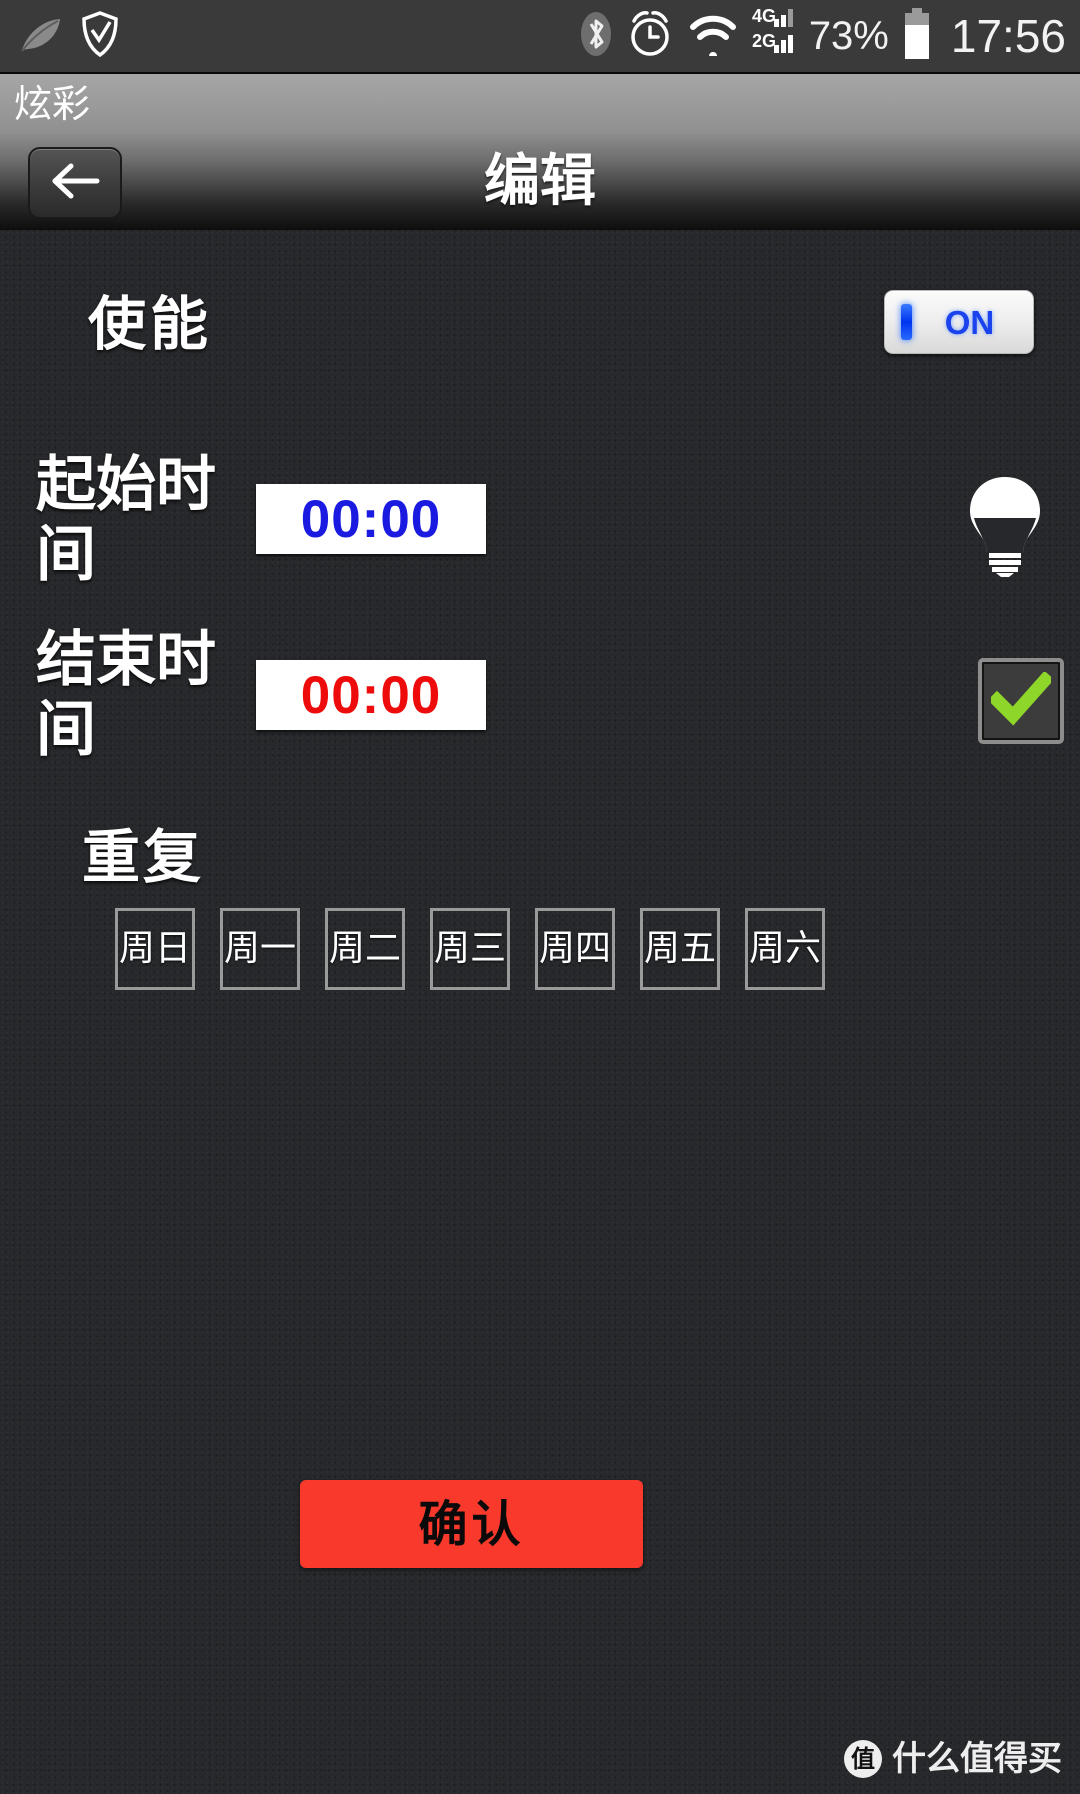 The image size is (1080, 1794). I want to click on weekday-button: 周日, so click(155, 949).